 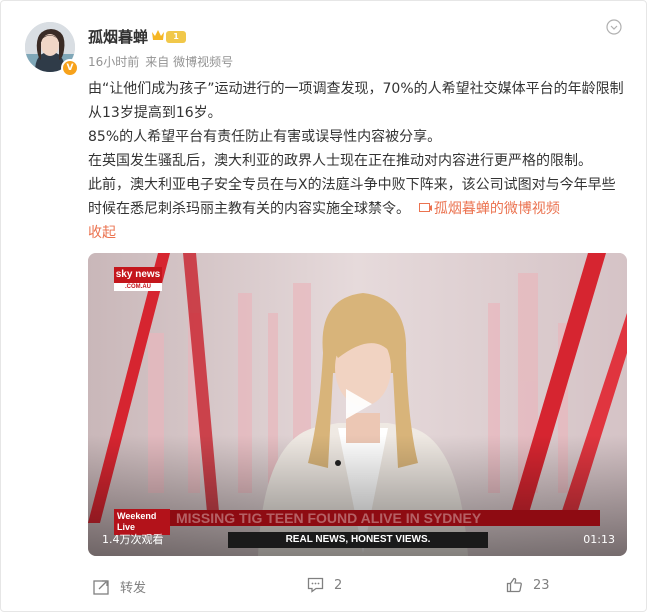 I want to click on comment-button: 2, so click(x=324, y=585).